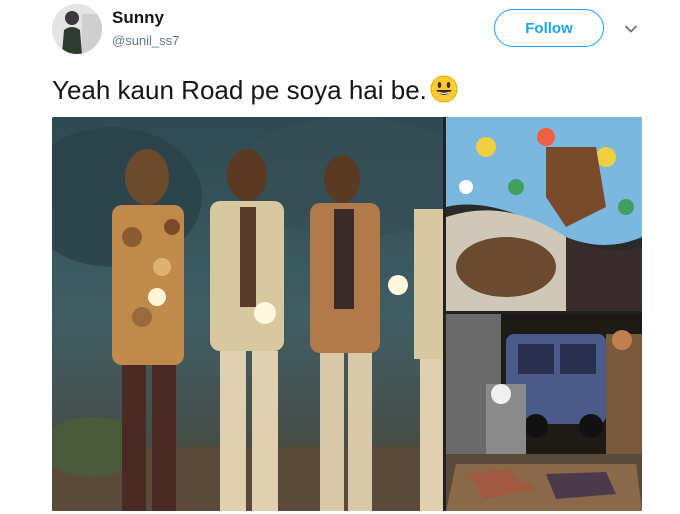  I want to click on avatar-image, so click(77, 29).